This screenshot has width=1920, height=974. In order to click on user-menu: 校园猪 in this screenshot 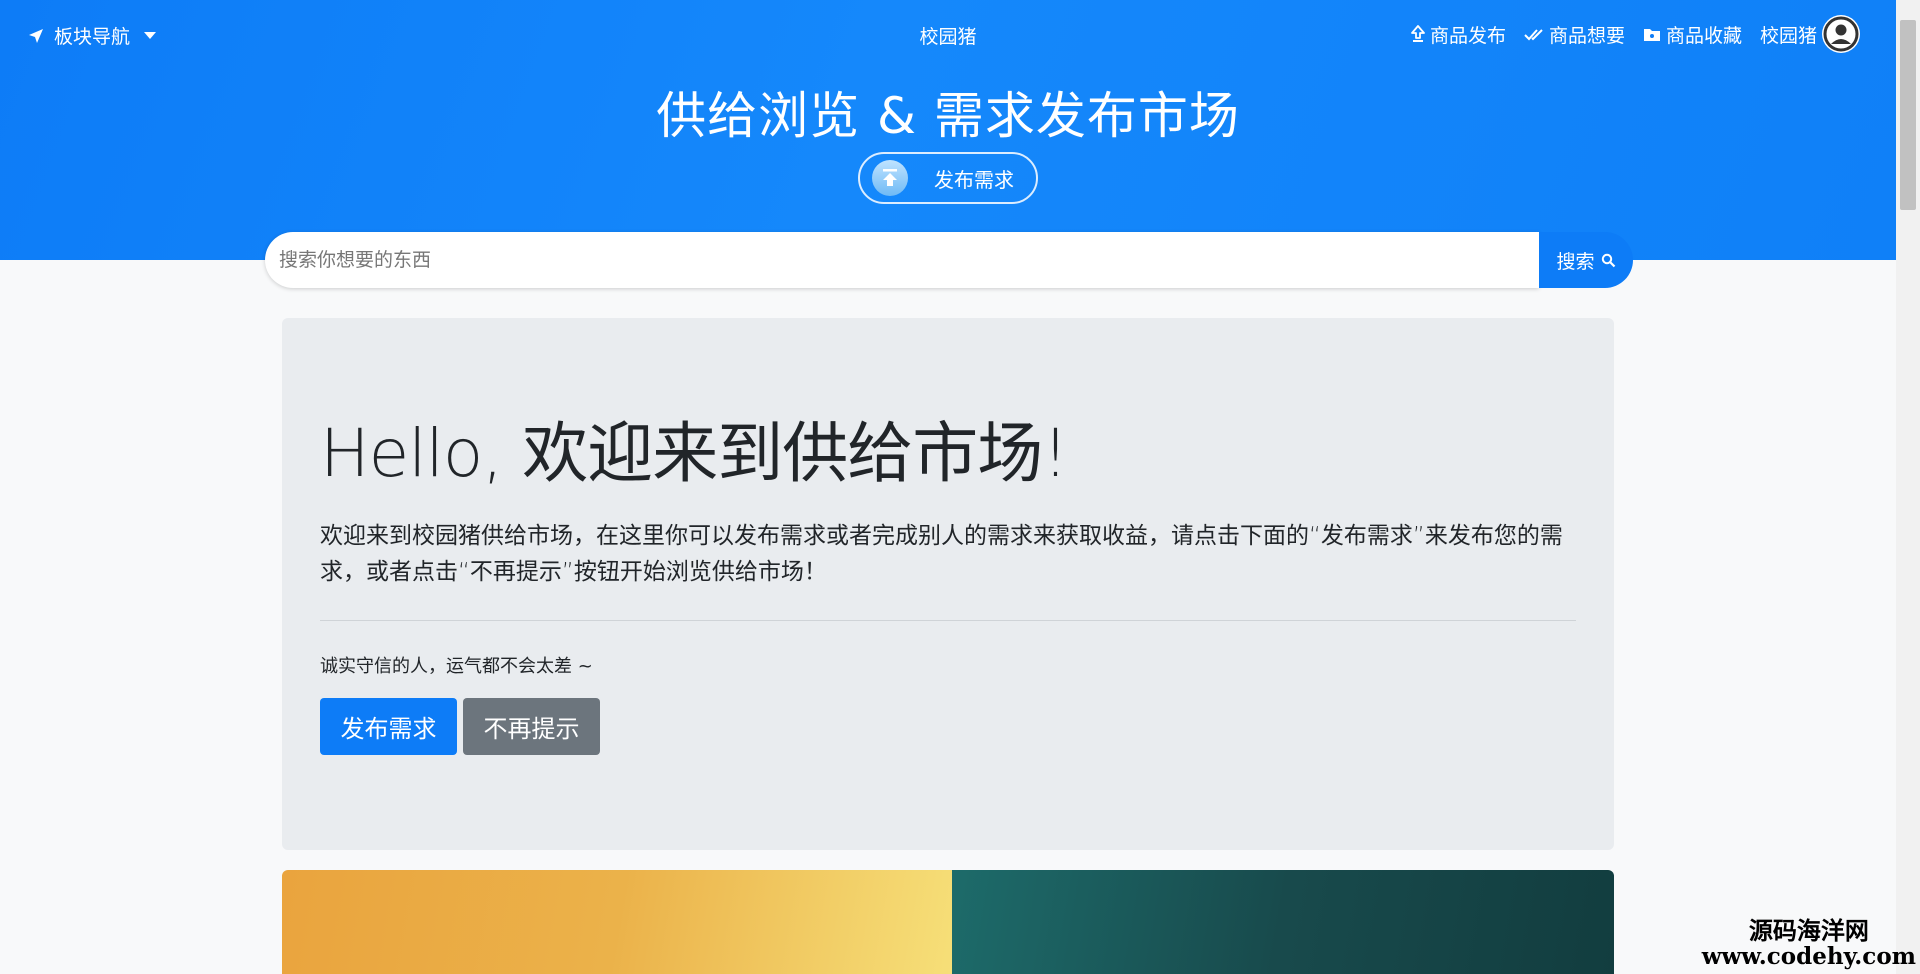, I will do `click(1810, 34)`.